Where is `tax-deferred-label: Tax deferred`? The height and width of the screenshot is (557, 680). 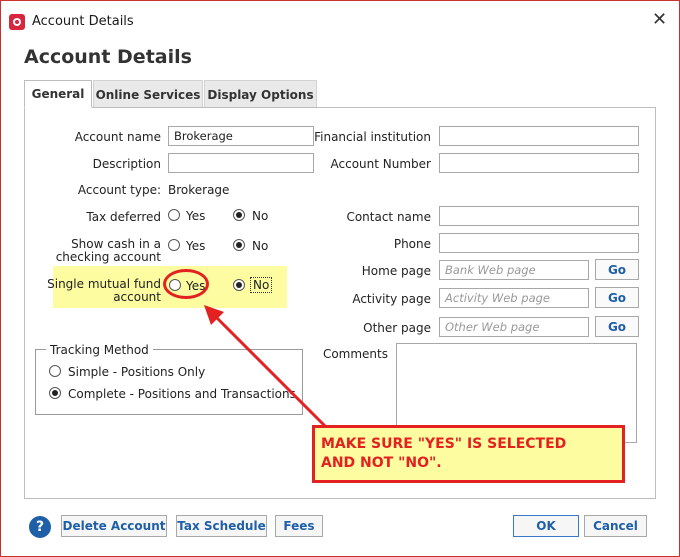
tax-deferred-label: Tax deferred is located at coordinates (123, 217).